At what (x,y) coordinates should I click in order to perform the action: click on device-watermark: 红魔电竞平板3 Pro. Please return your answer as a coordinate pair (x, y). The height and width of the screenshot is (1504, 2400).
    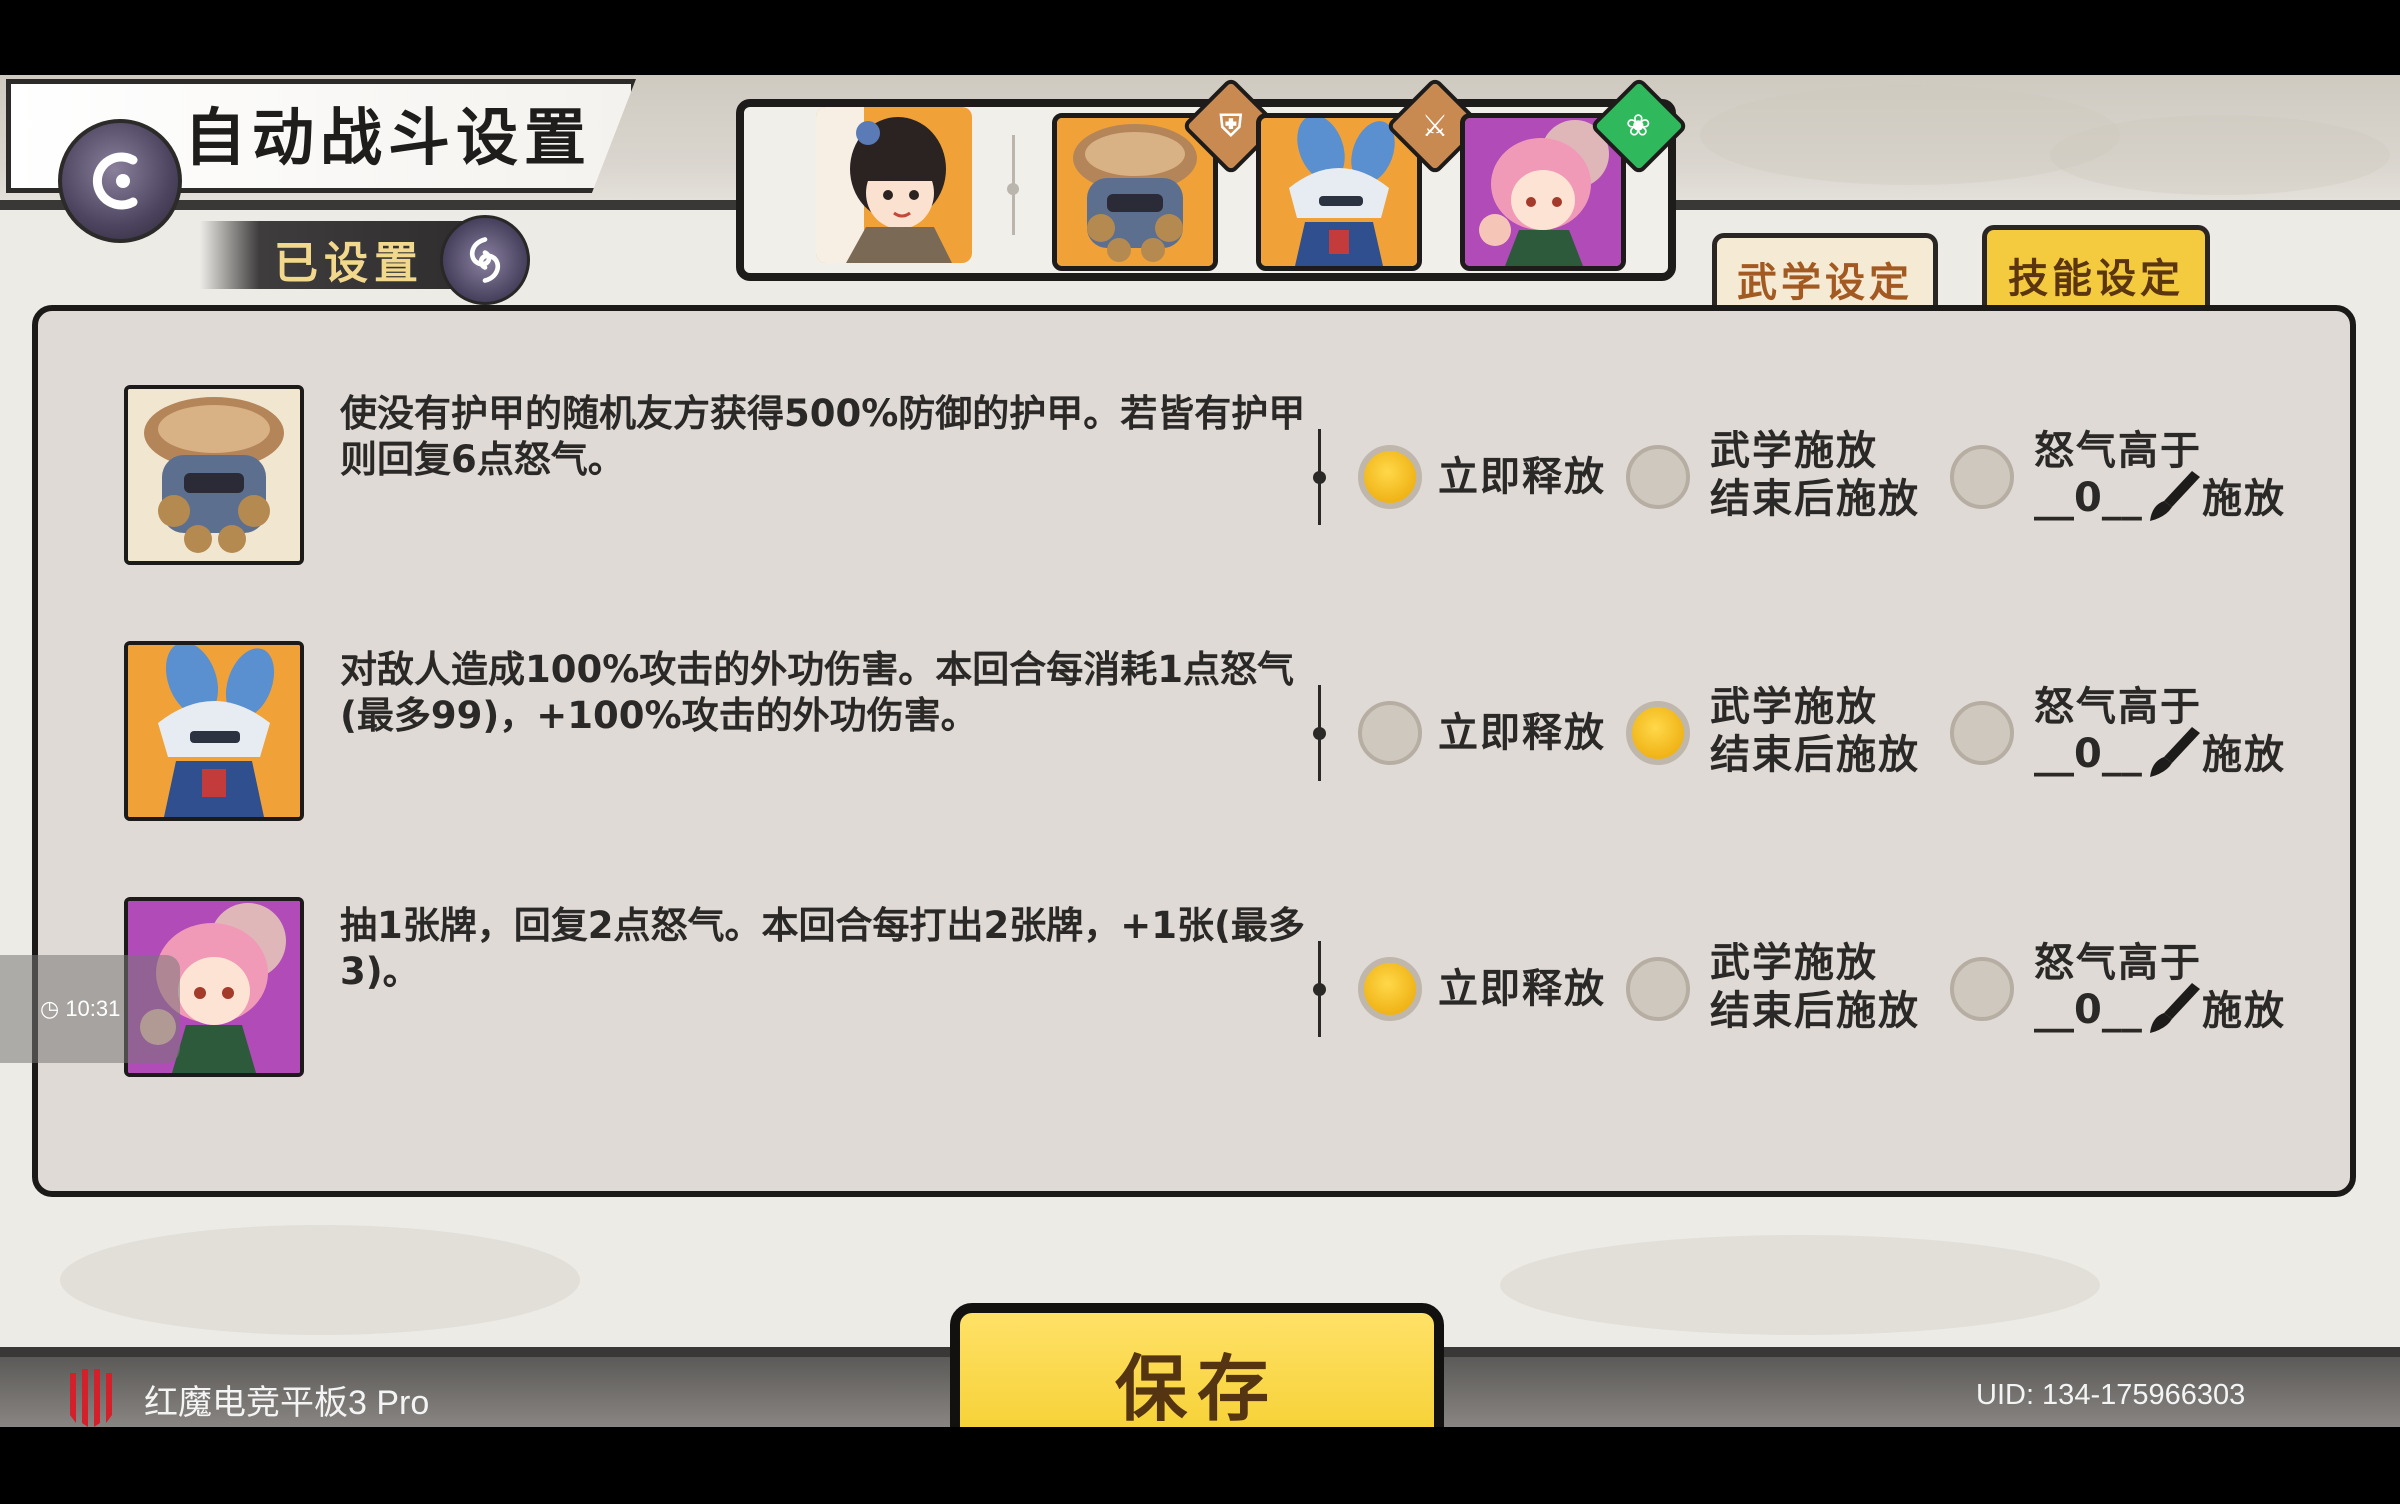
    Looking at the image, I should click on (287, 1403).